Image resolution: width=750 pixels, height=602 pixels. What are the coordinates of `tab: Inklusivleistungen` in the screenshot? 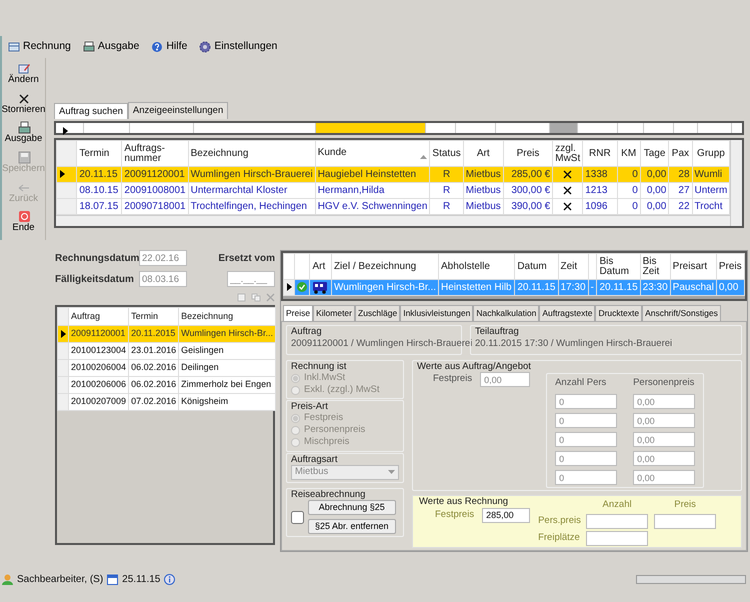 It's located at (437, 313).